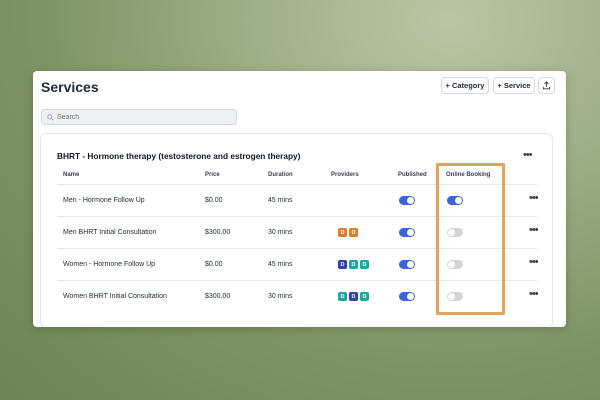  What do you see at coordinates (212, 175) in the screenshot?
I see `column-header-price: Price` at bounding box center [212, 175].